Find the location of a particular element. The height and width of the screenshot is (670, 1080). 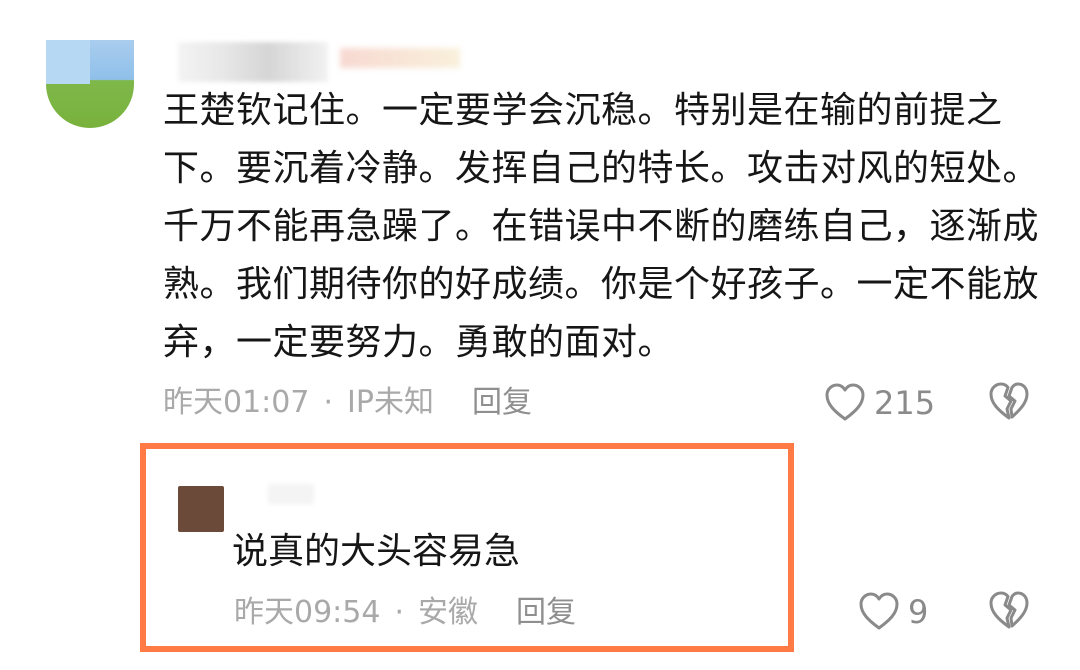

like-count: 215 is located at coordinates (905, 403).